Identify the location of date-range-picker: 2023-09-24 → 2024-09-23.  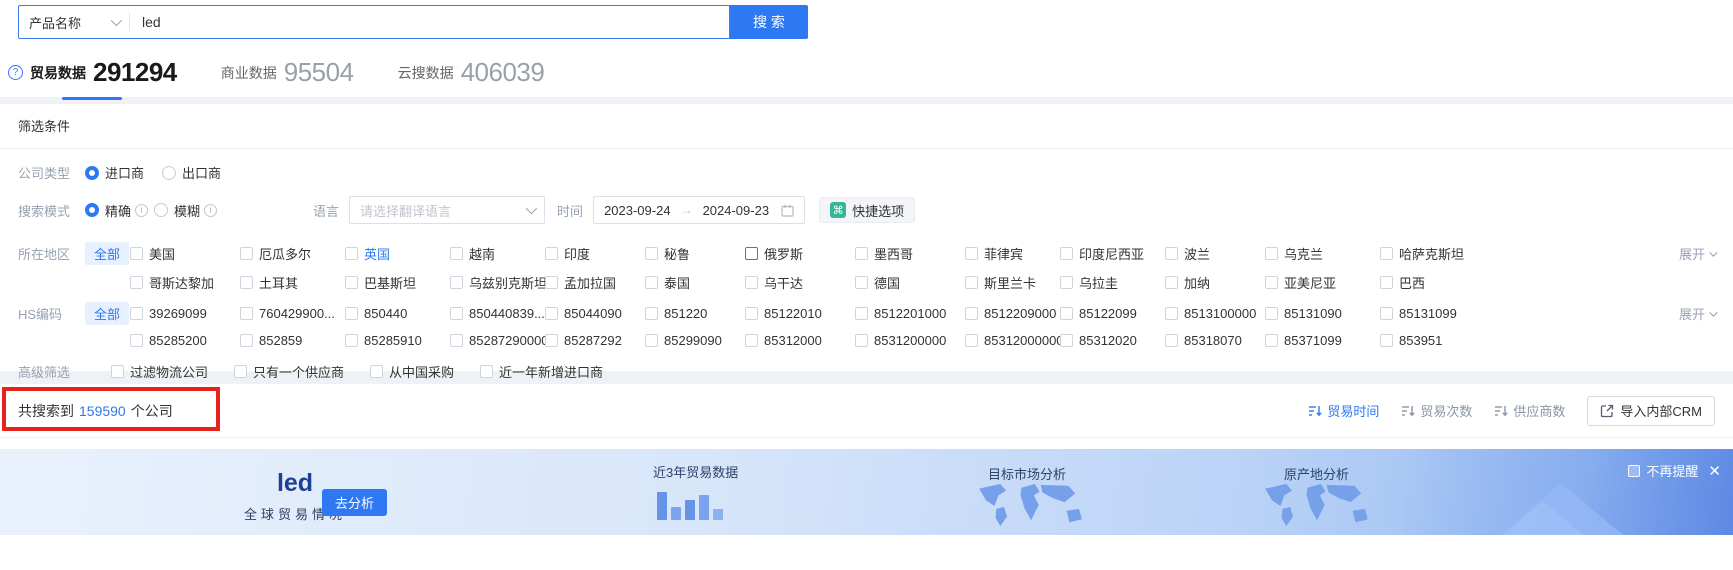
(699, 210).